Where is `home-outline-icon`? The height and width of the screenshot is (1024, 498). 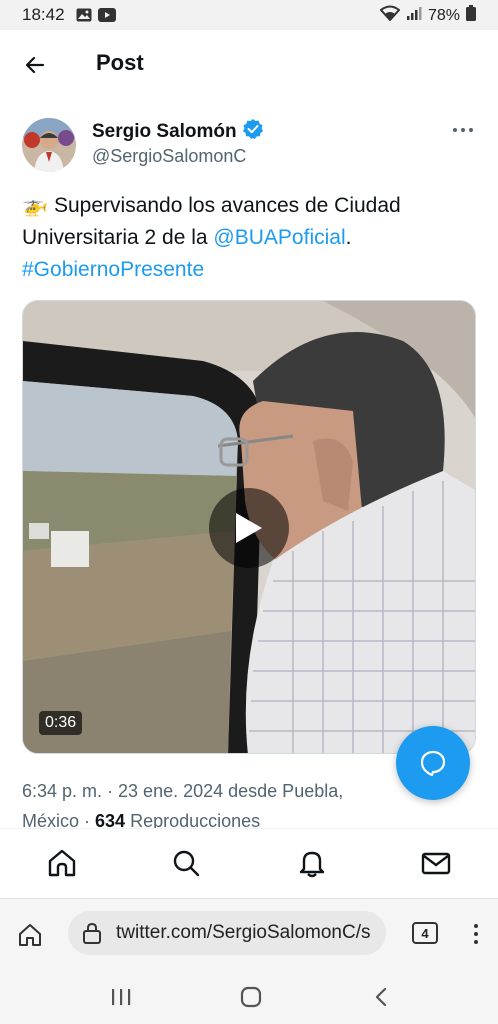 home-outline-icon is located at coordinates (30, 935).